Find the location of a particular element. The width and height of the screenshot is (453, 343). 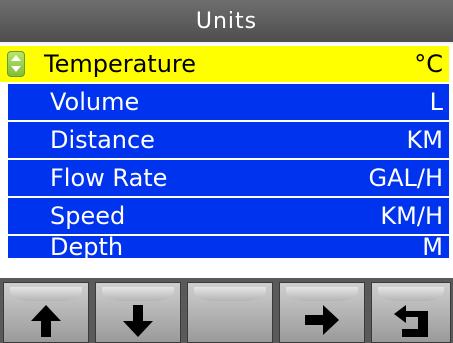

list-item-flow-rate: Flow Rate GAL/H is located at coordinates (228, 178).